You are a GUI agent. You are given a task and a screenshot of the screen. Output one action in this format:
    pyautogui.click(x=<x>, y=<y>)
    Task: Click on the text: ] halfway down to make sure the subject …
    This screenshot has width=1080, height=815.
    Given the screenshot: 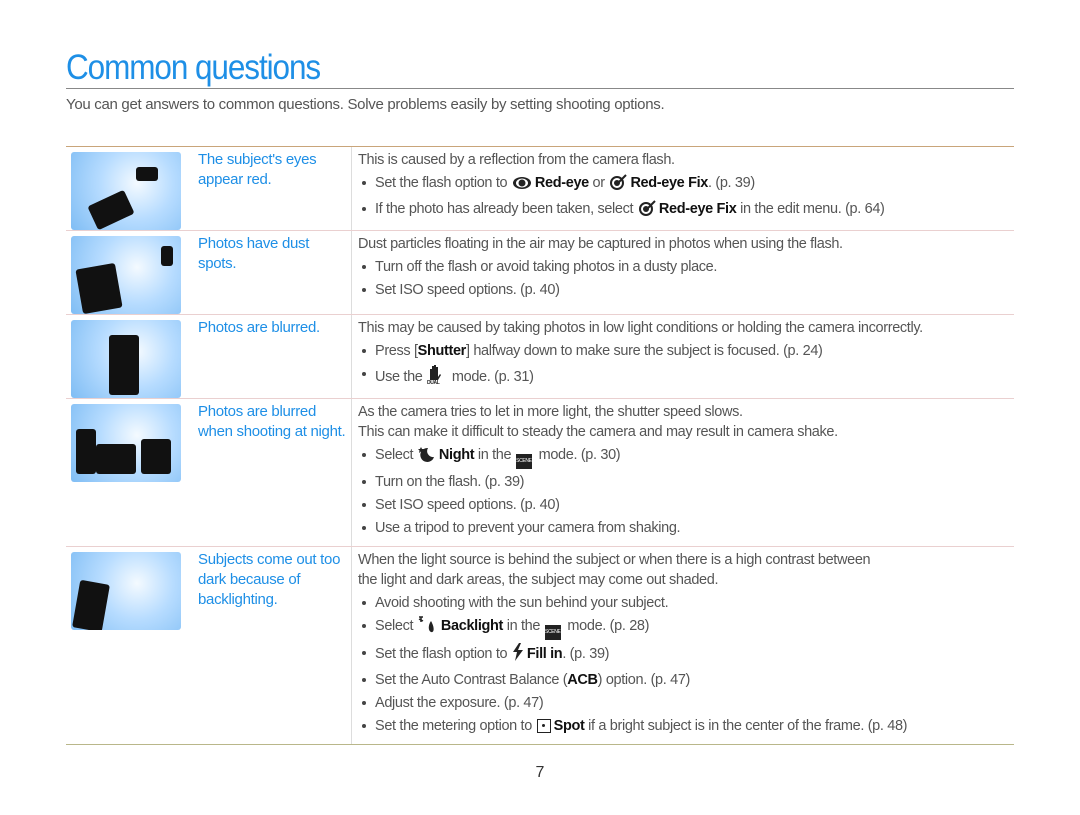 What is the action you would take?
    pyautogui.click(x=644, y=351)
    